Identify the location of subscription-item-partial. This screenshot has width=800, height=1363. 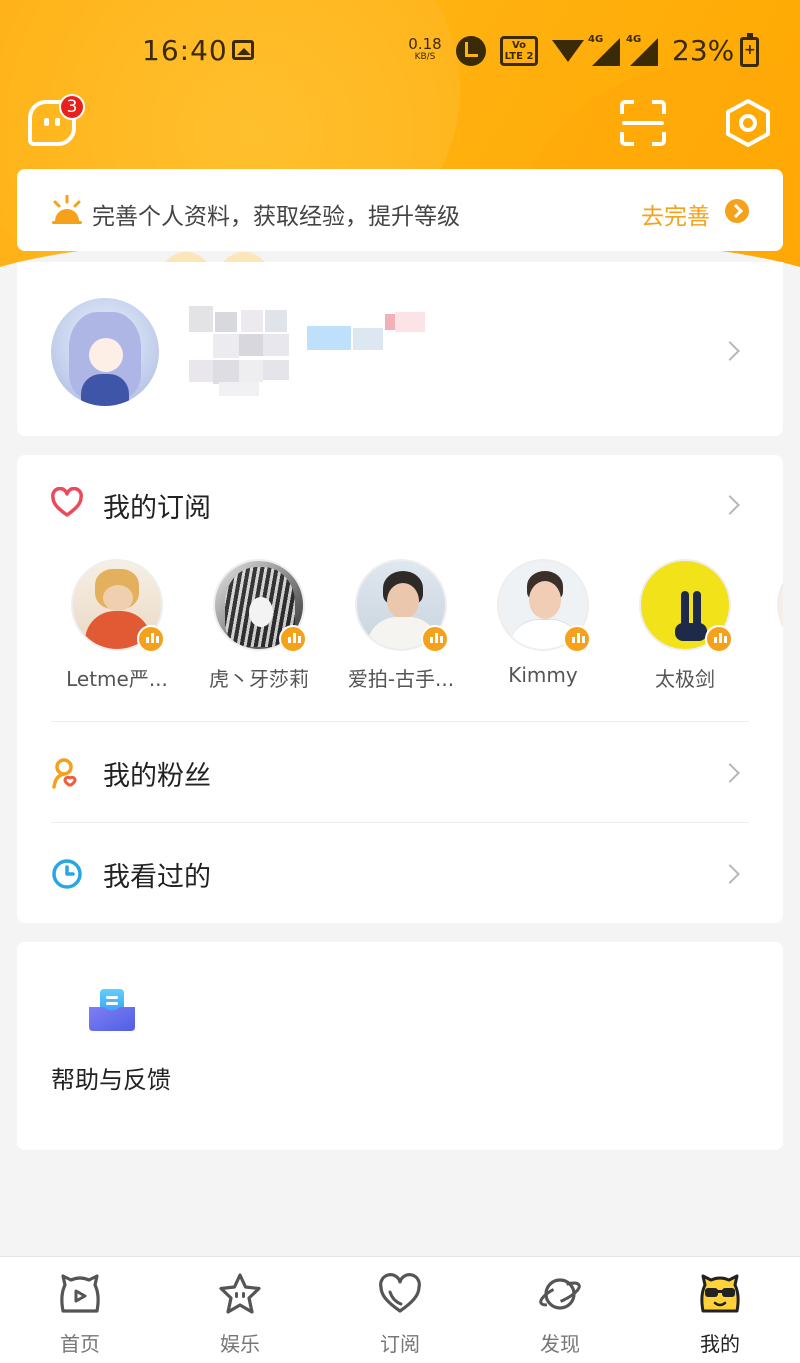
(780, 605).